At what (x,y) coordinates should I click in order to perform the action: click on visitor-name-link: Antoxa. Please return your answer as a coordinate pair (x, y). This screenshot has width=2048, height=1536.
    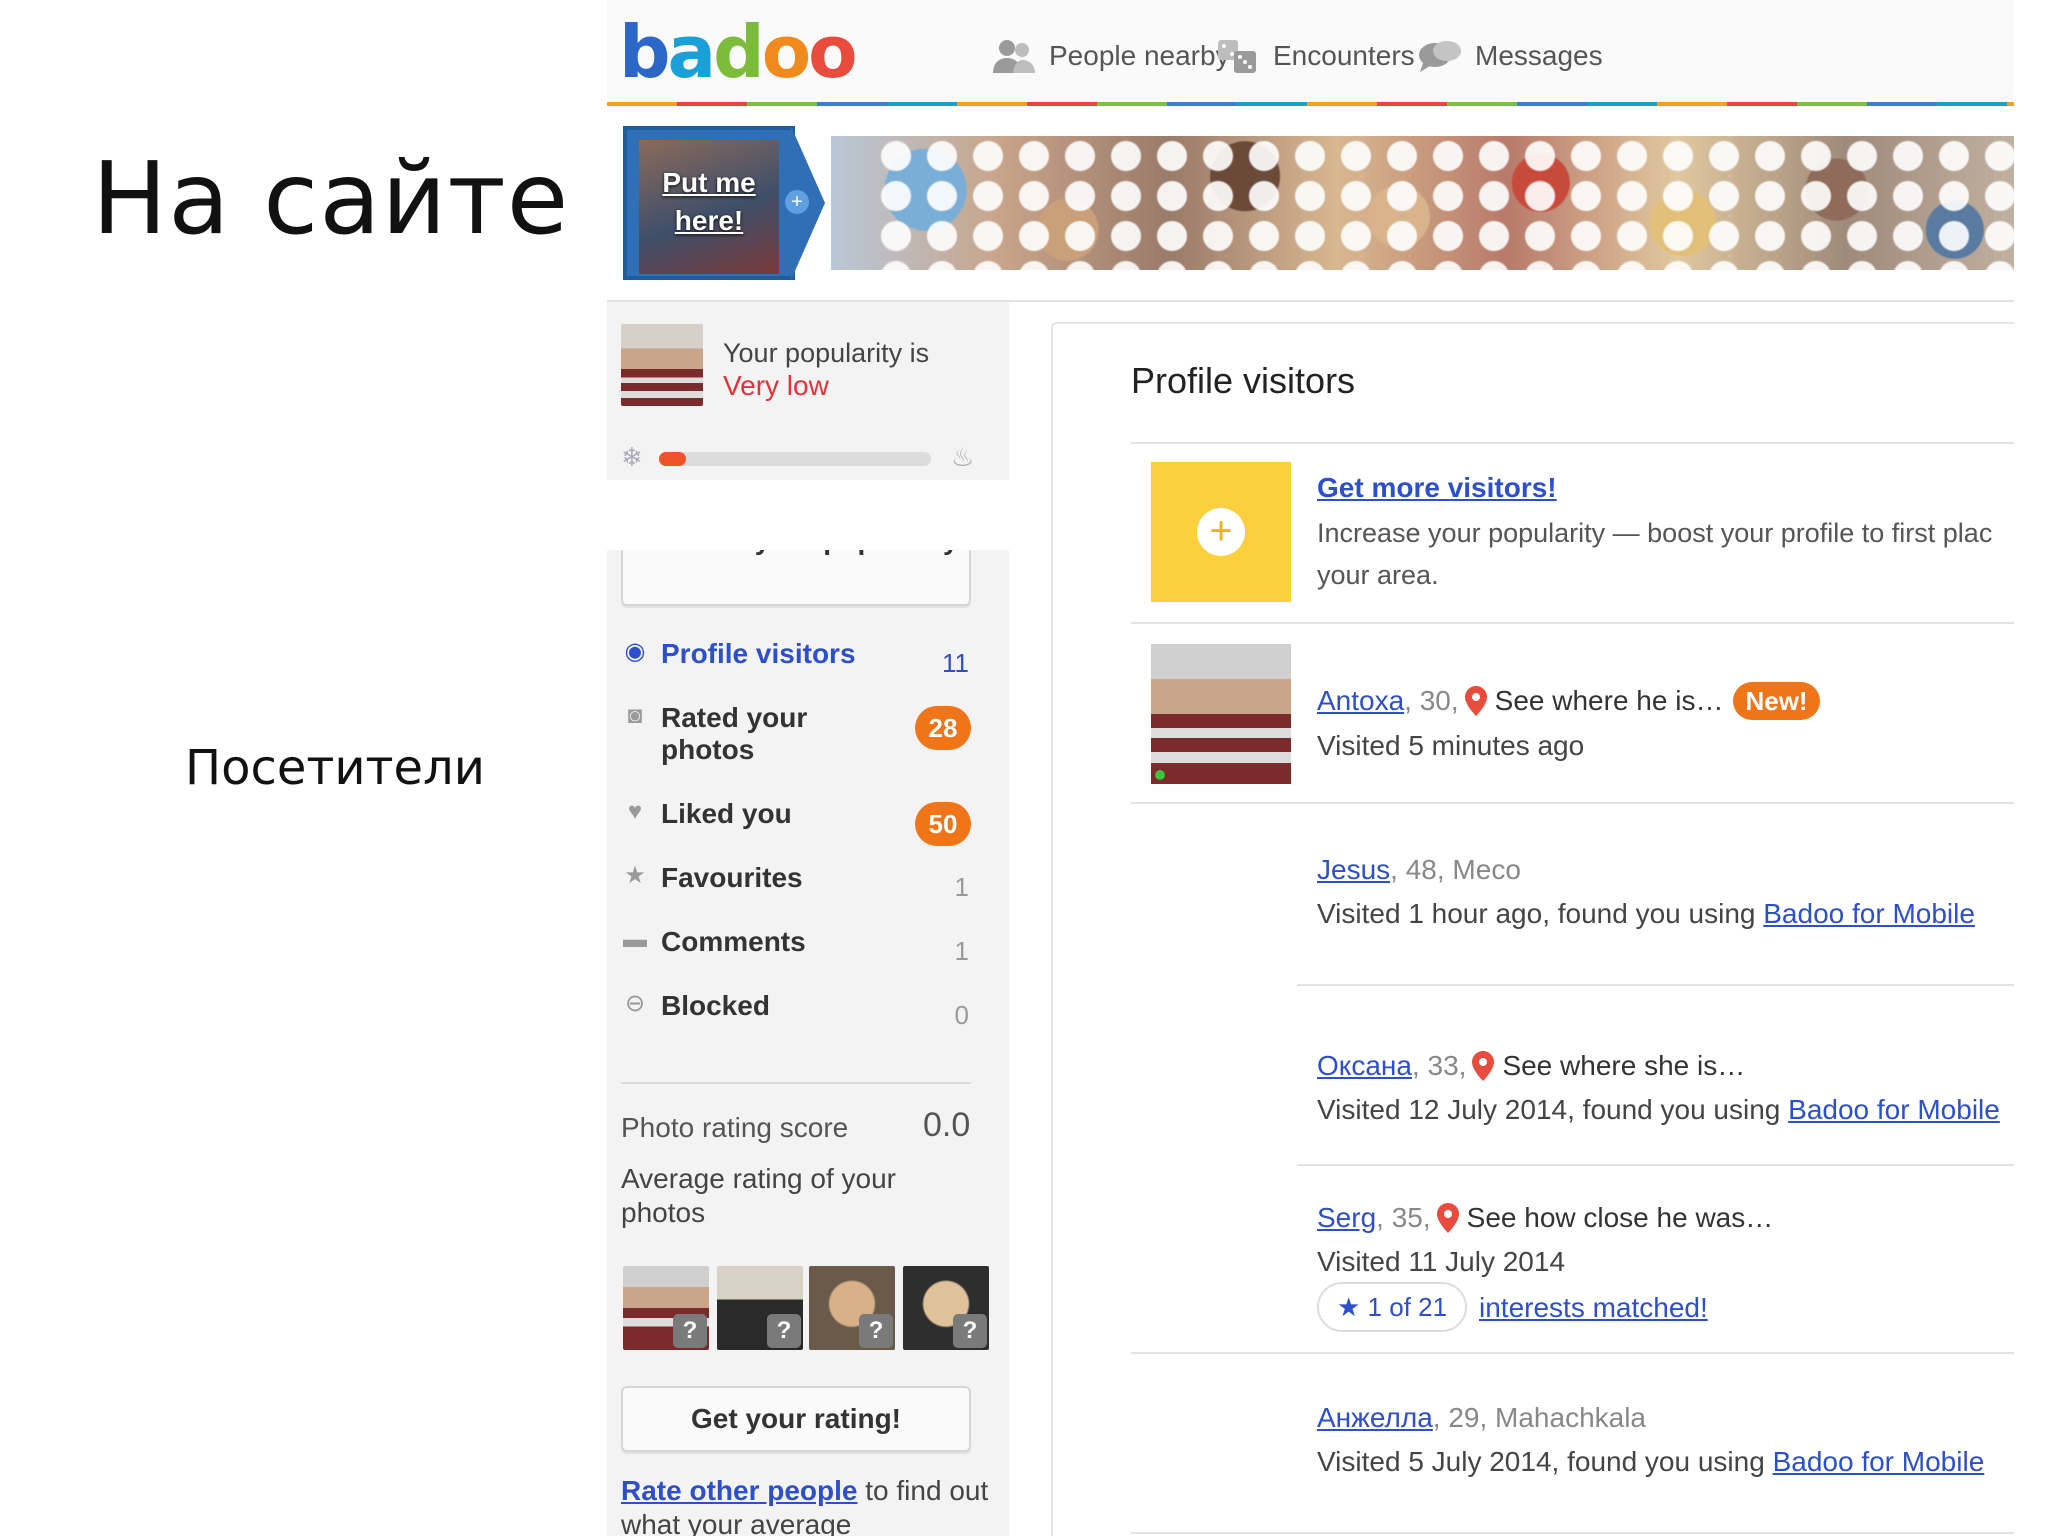
    Looking at the image, I should click on (1360, 701).